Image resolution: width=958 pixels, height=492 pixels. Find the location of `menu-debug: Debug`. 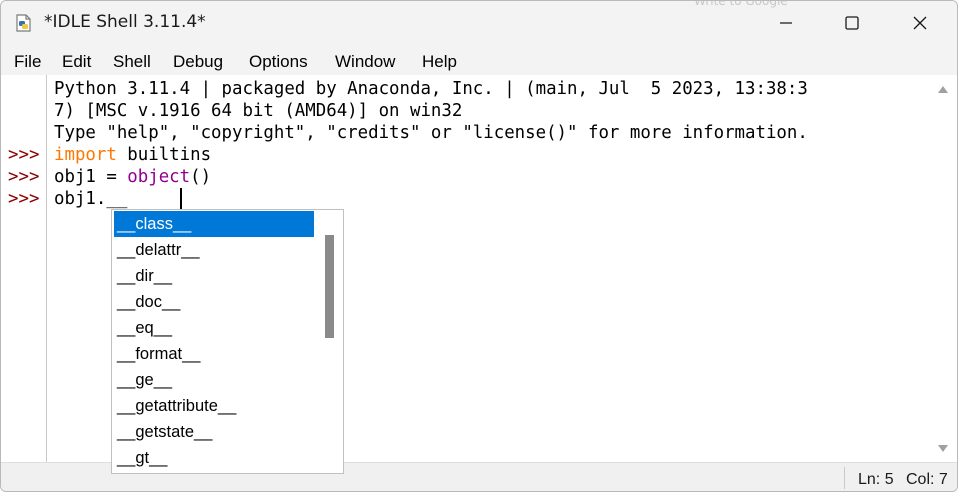

menu-debug: Debug is located at coordinates (198, 62).